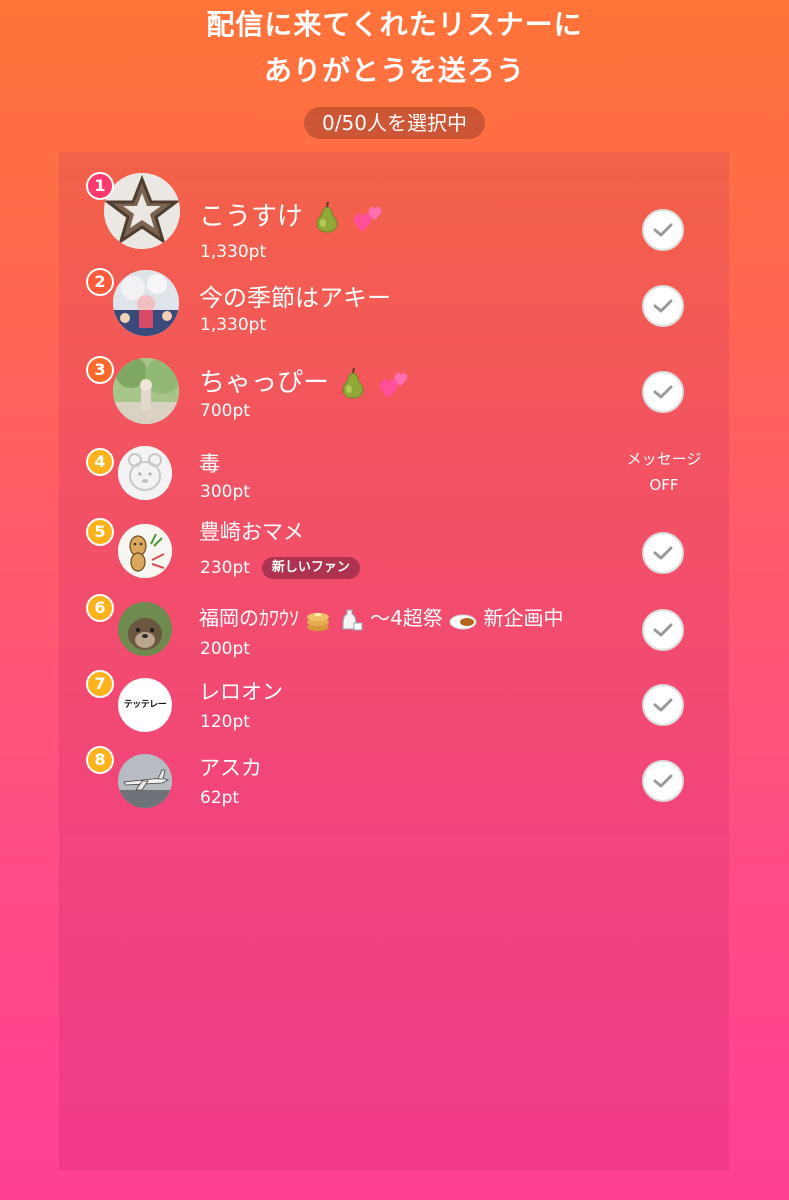 This screenshot has height=1200, width=789. Describe the element at coordinates (463, 621) in the screenshot. I see `curry-icon` at that location.